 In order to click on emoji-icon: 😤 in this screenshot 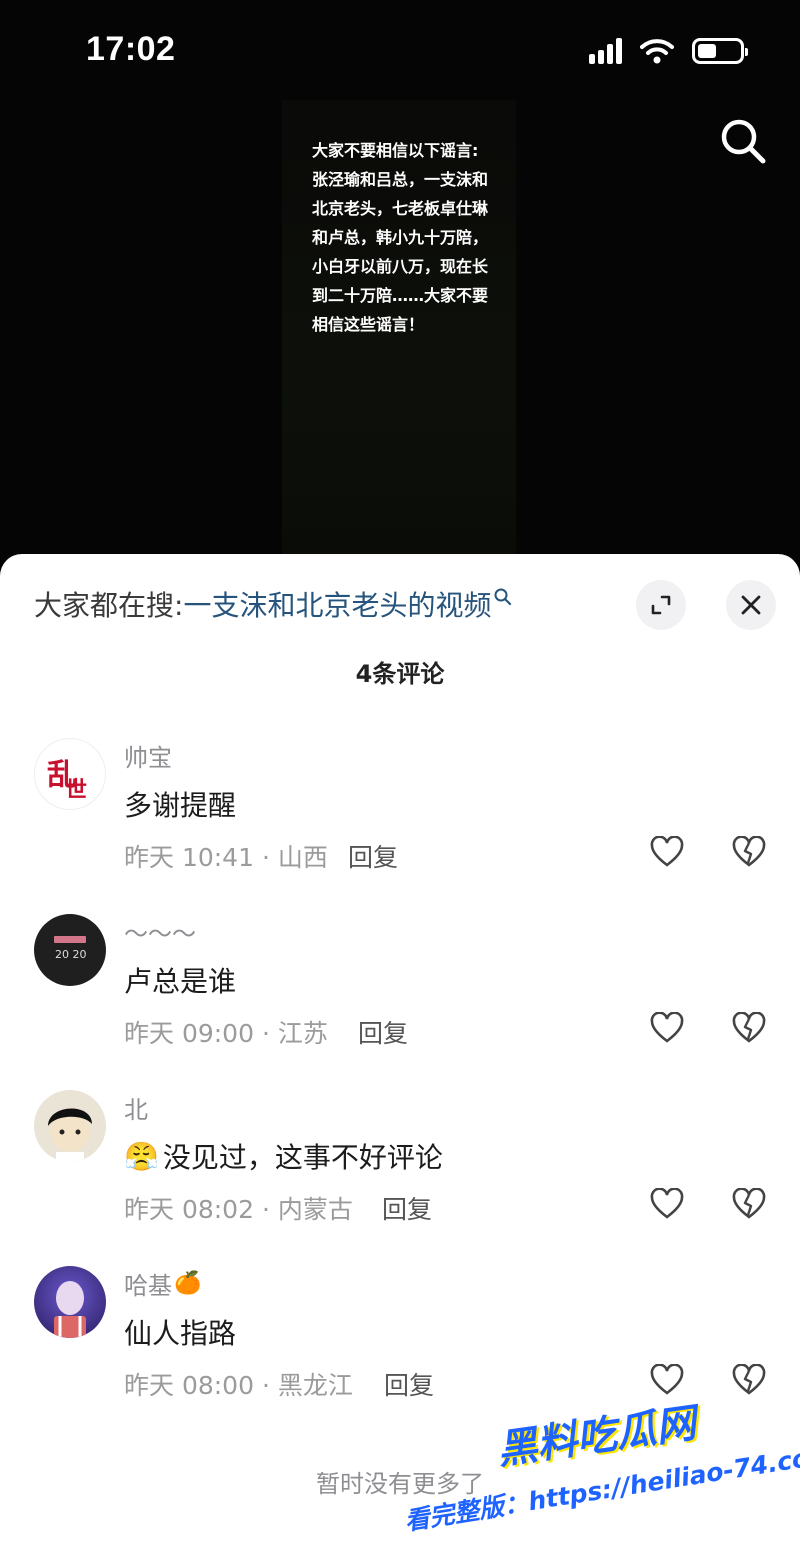, I will do `click(141, 1156)`.